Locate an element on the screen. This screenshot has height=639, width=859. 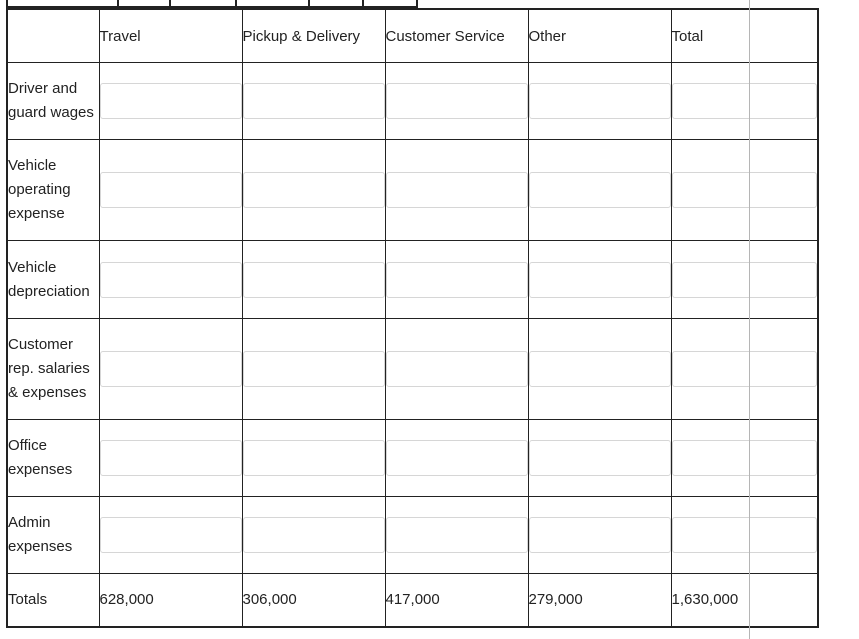
column-header-customer-service: Customer Service is located at coordinates (456, 35).